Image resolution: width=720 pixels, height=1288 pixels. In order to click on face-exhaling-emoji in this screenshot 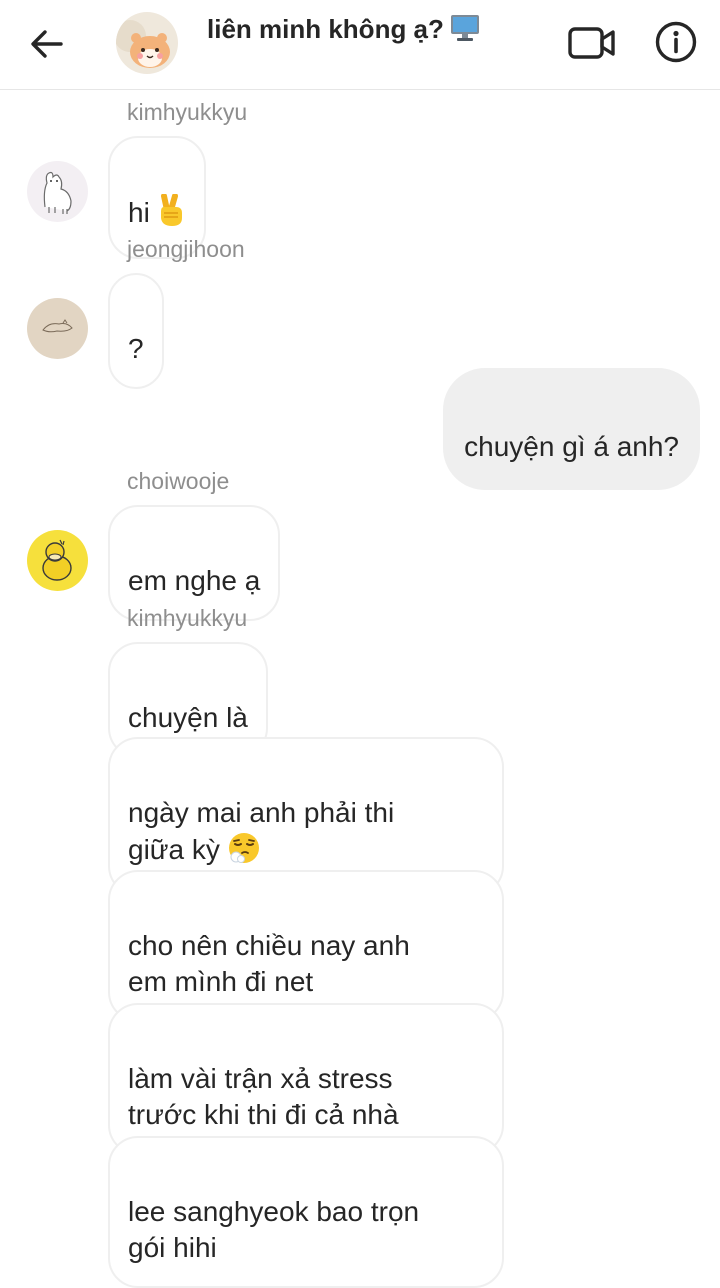, I will do `click(244, 852)`.